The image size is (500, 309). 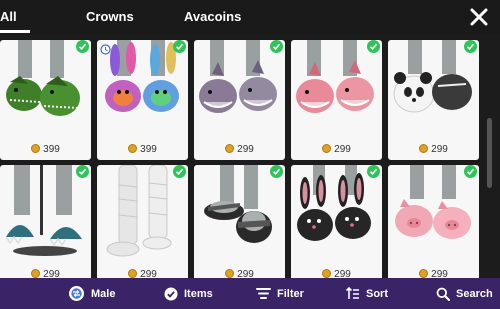 I want to click on sort-button: Sort, so click(x=366, y=293).